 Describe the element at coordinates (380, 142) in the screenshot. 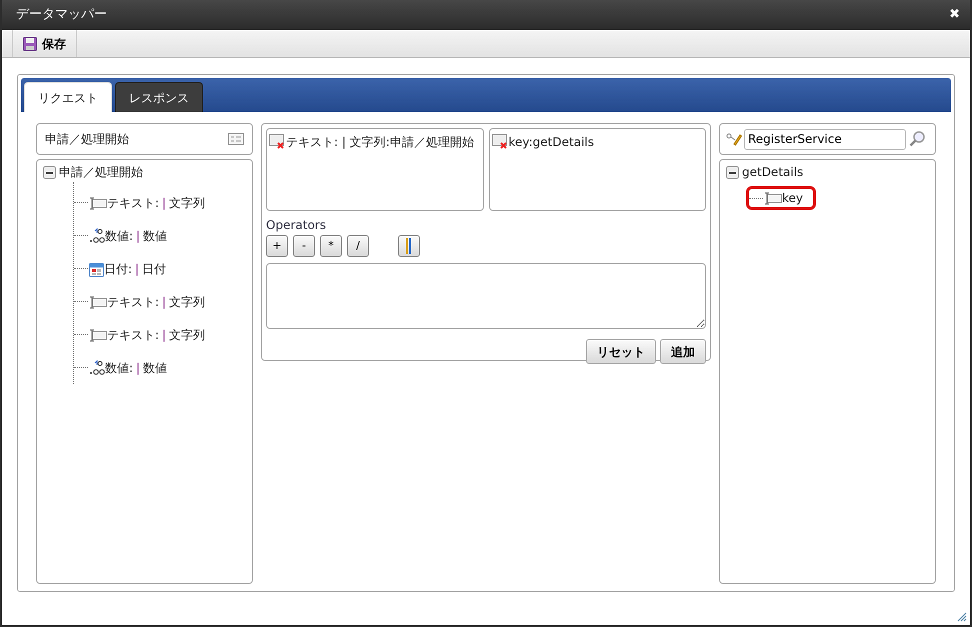

I see `mapped-item: テキスト: | 文字列:申請／処理開始` at that location.